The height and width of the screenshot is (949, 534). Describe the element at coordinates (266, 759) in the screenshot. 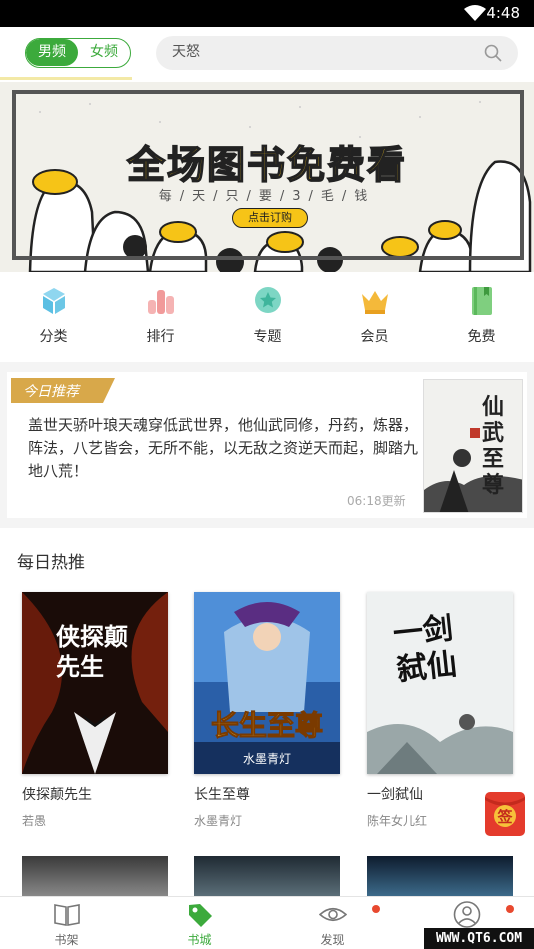

I see `book-cover-author: 水墨青灯` at that location.